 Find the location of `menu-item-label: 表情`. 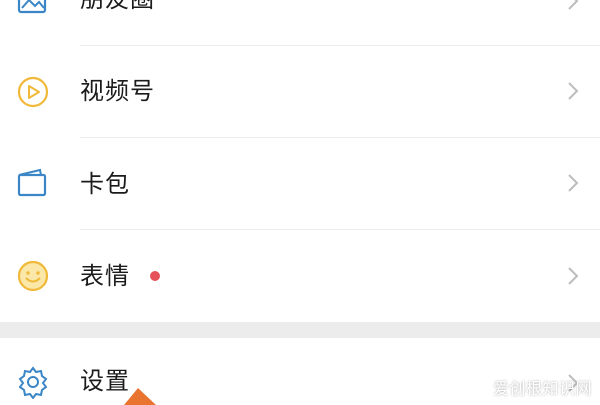

menu-item-label: 表情 is located at coordinates (105, 276).